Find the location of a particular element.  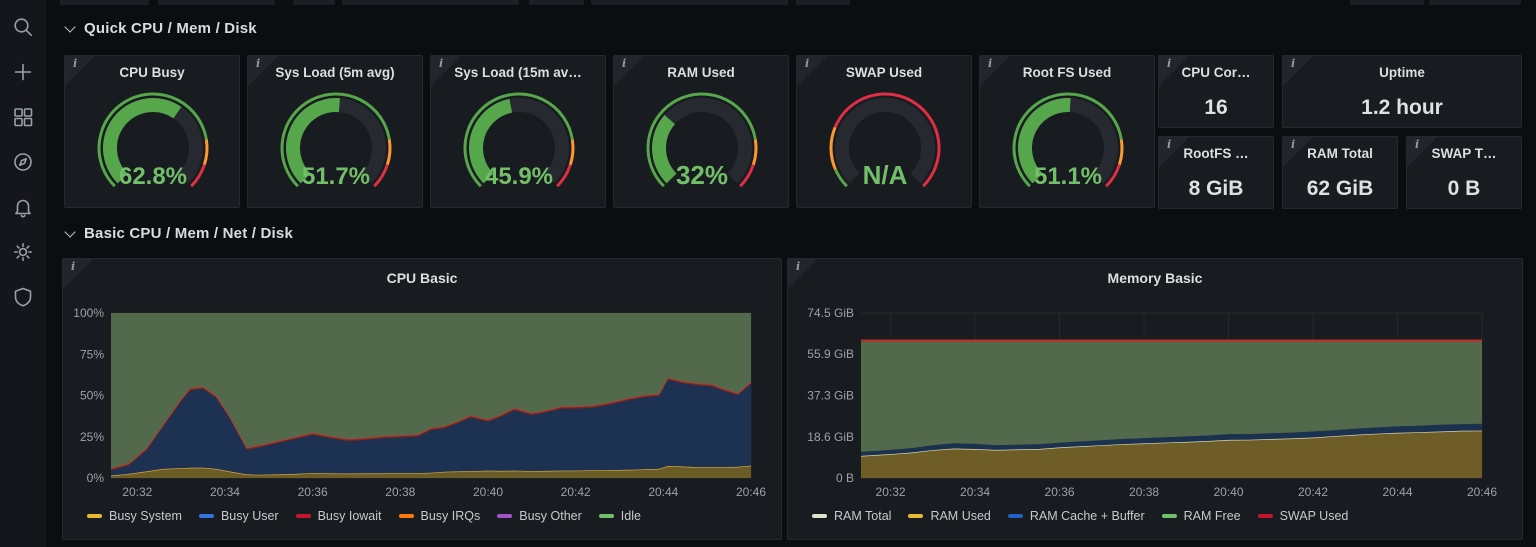

search-icon is located at coordinates (23, 27).